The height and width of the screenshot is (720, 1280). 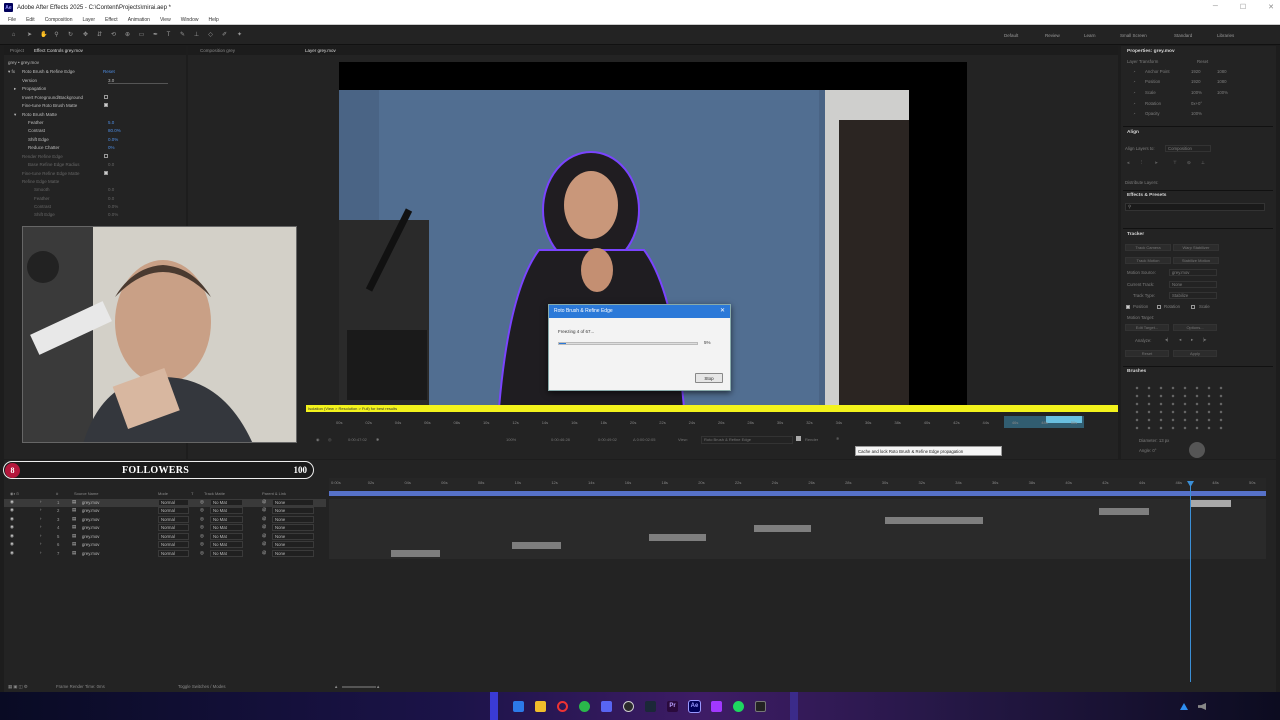 I want to click on menu-view: View, so click(x=165, y=20).